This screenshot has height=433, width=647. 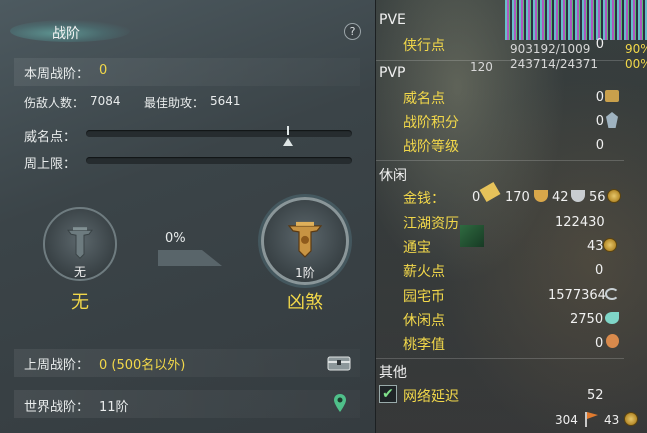 I want to click on flag-icon, so click(x=591, y=419).